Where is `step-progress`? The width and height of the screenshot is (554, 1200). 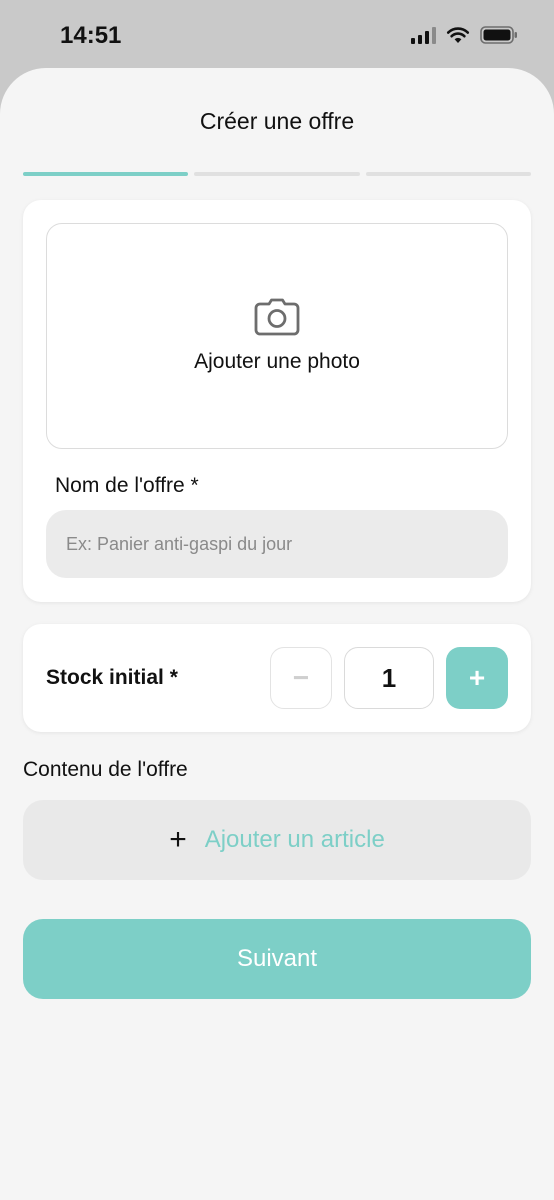 step-progress is located at coordinates (277, 174).